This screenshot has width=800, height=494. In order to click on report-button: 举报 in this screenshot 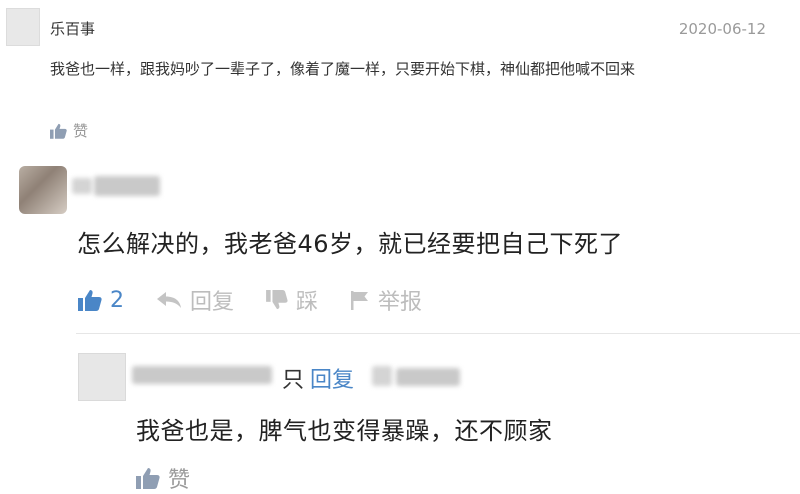, I will do `click(386, 300)`.